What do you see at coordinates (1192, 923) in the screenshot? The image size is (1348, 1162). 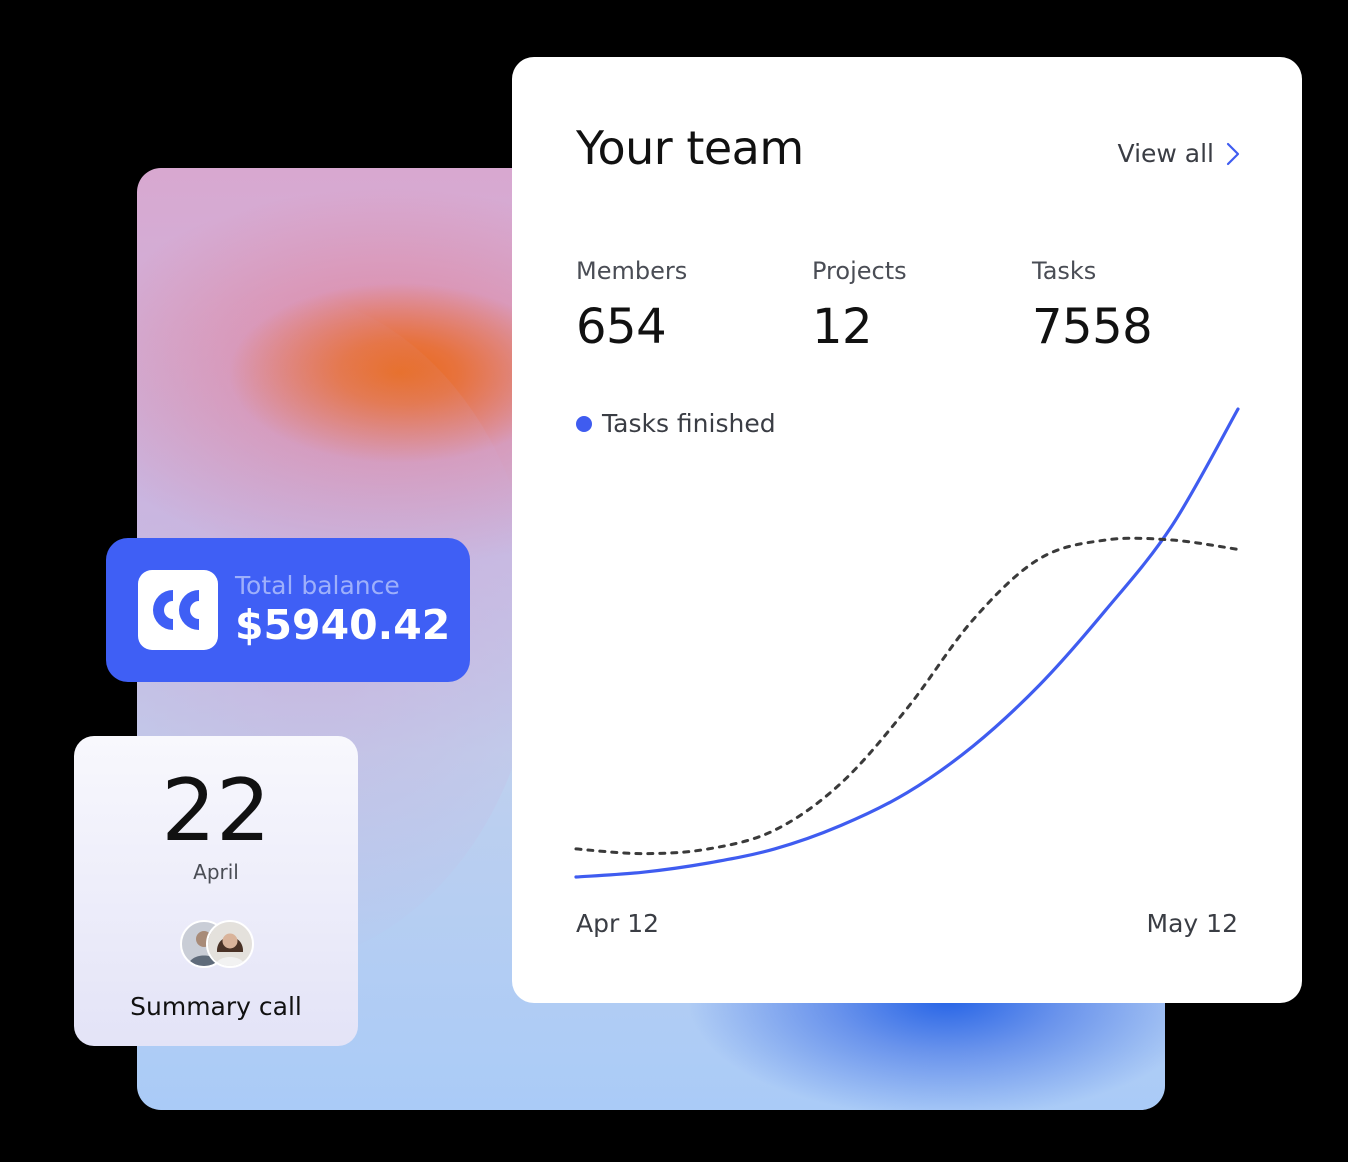 I see `x-axis-end-label: May 12` at bounding box center [1192, 923].